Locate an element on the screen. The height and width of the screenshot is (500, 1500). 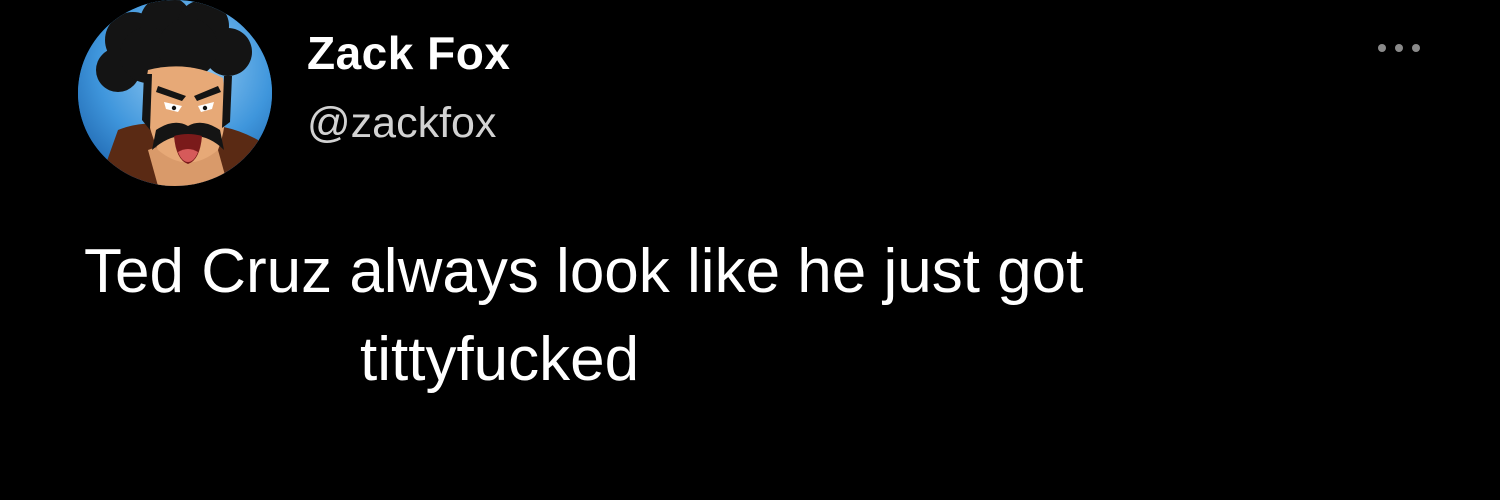
profile-avatar is located at coordinates (175, 93).